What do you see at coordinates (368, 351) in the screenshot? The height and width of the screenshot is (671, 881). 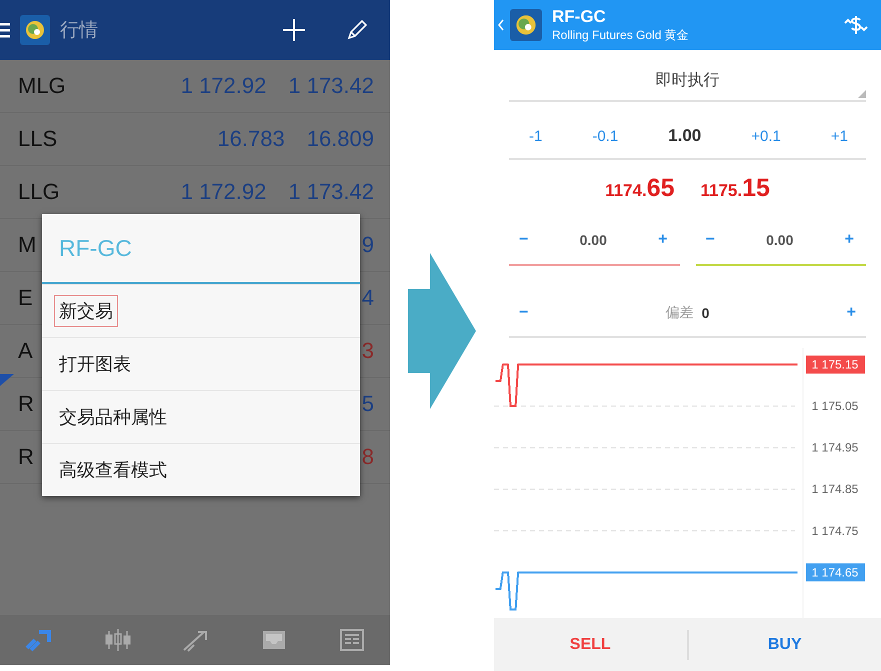 I see `quote-price: 3` at bounding box center [368, 351].